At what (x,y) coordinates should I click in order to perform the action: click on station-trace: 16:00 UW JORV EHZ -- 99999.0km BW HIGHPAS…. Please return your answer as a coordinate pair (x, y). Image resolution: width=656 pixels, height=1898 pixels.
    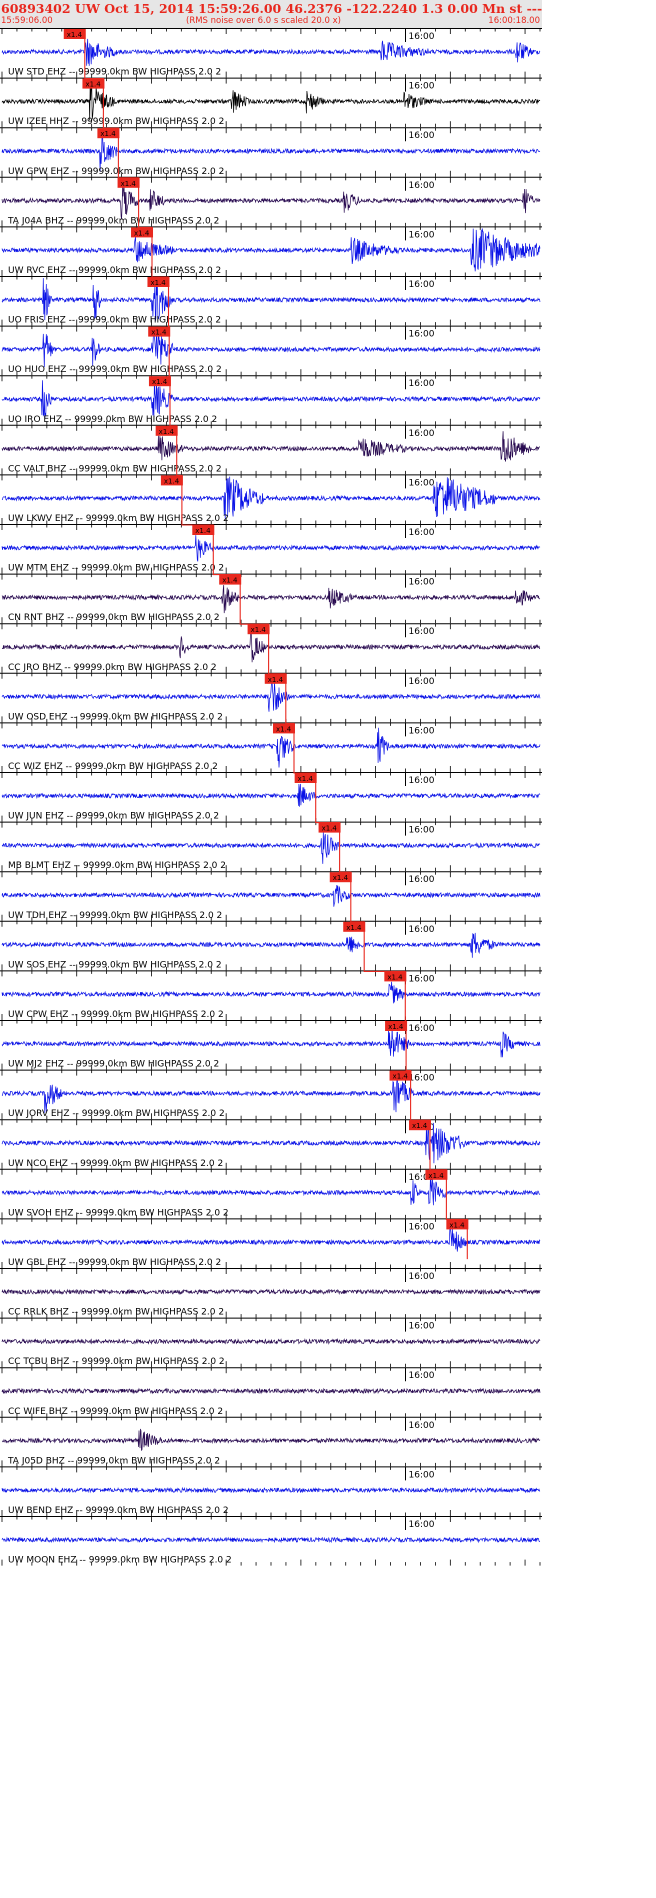
    Looking at the image, I should click on (271, 1094).